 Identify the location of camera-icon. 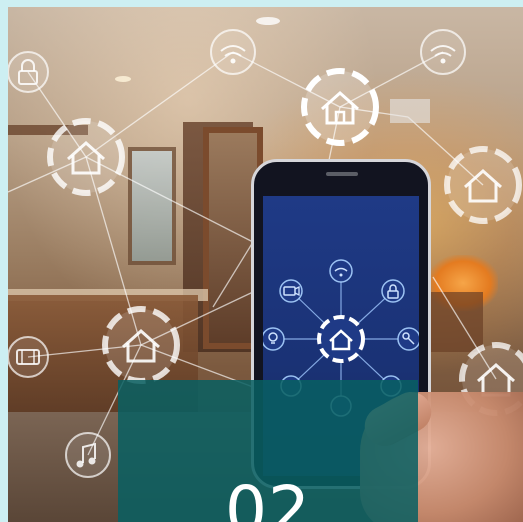
(291, 291).